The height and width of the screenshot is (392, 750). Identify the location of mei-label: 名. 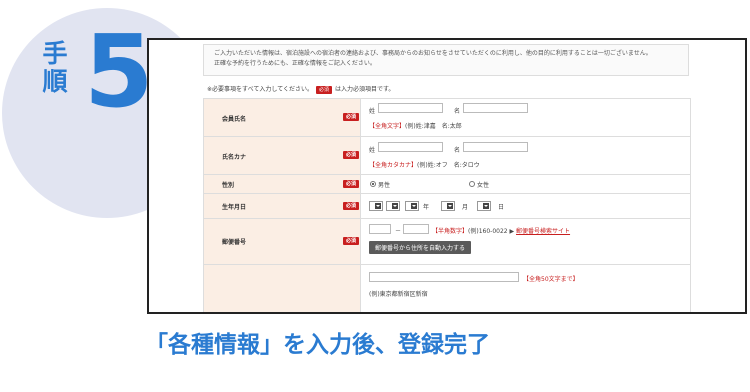
(457, 111).